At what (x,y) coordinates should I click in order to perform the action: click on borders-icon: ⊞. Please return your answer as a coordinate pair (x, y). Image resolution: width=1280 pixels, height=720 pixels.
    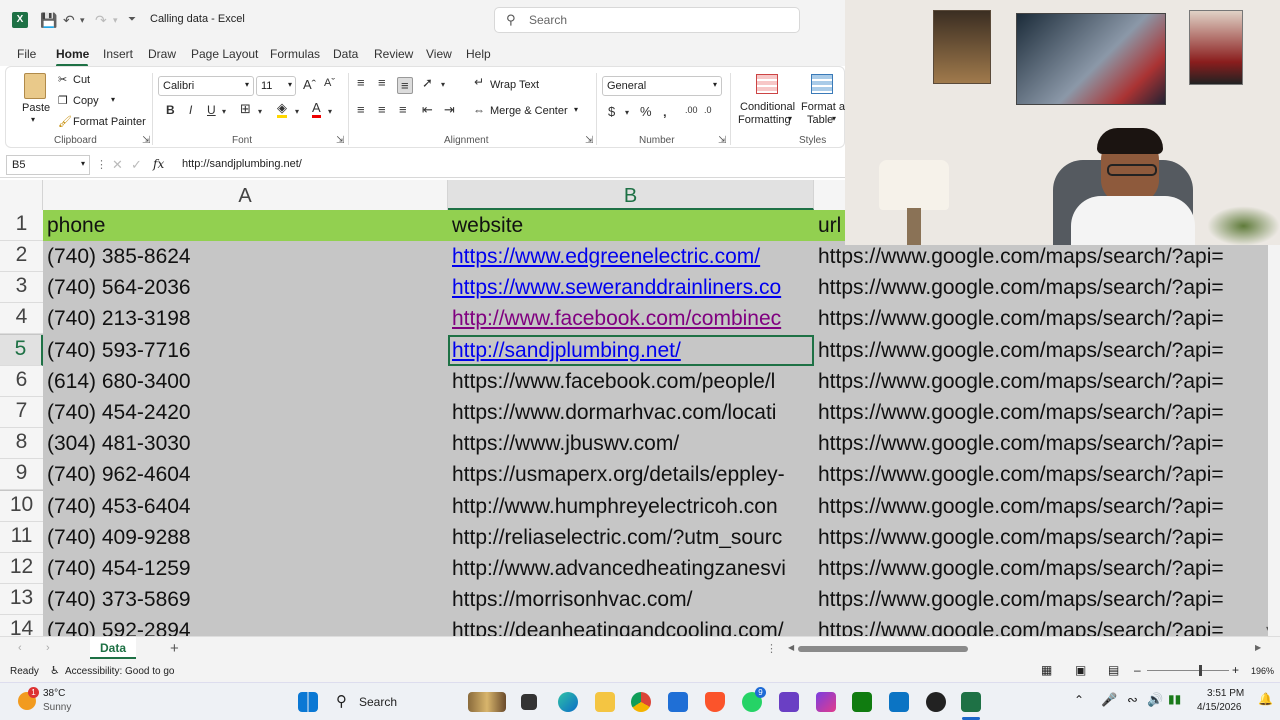
    Looking at the image, I should click on (245, 109).